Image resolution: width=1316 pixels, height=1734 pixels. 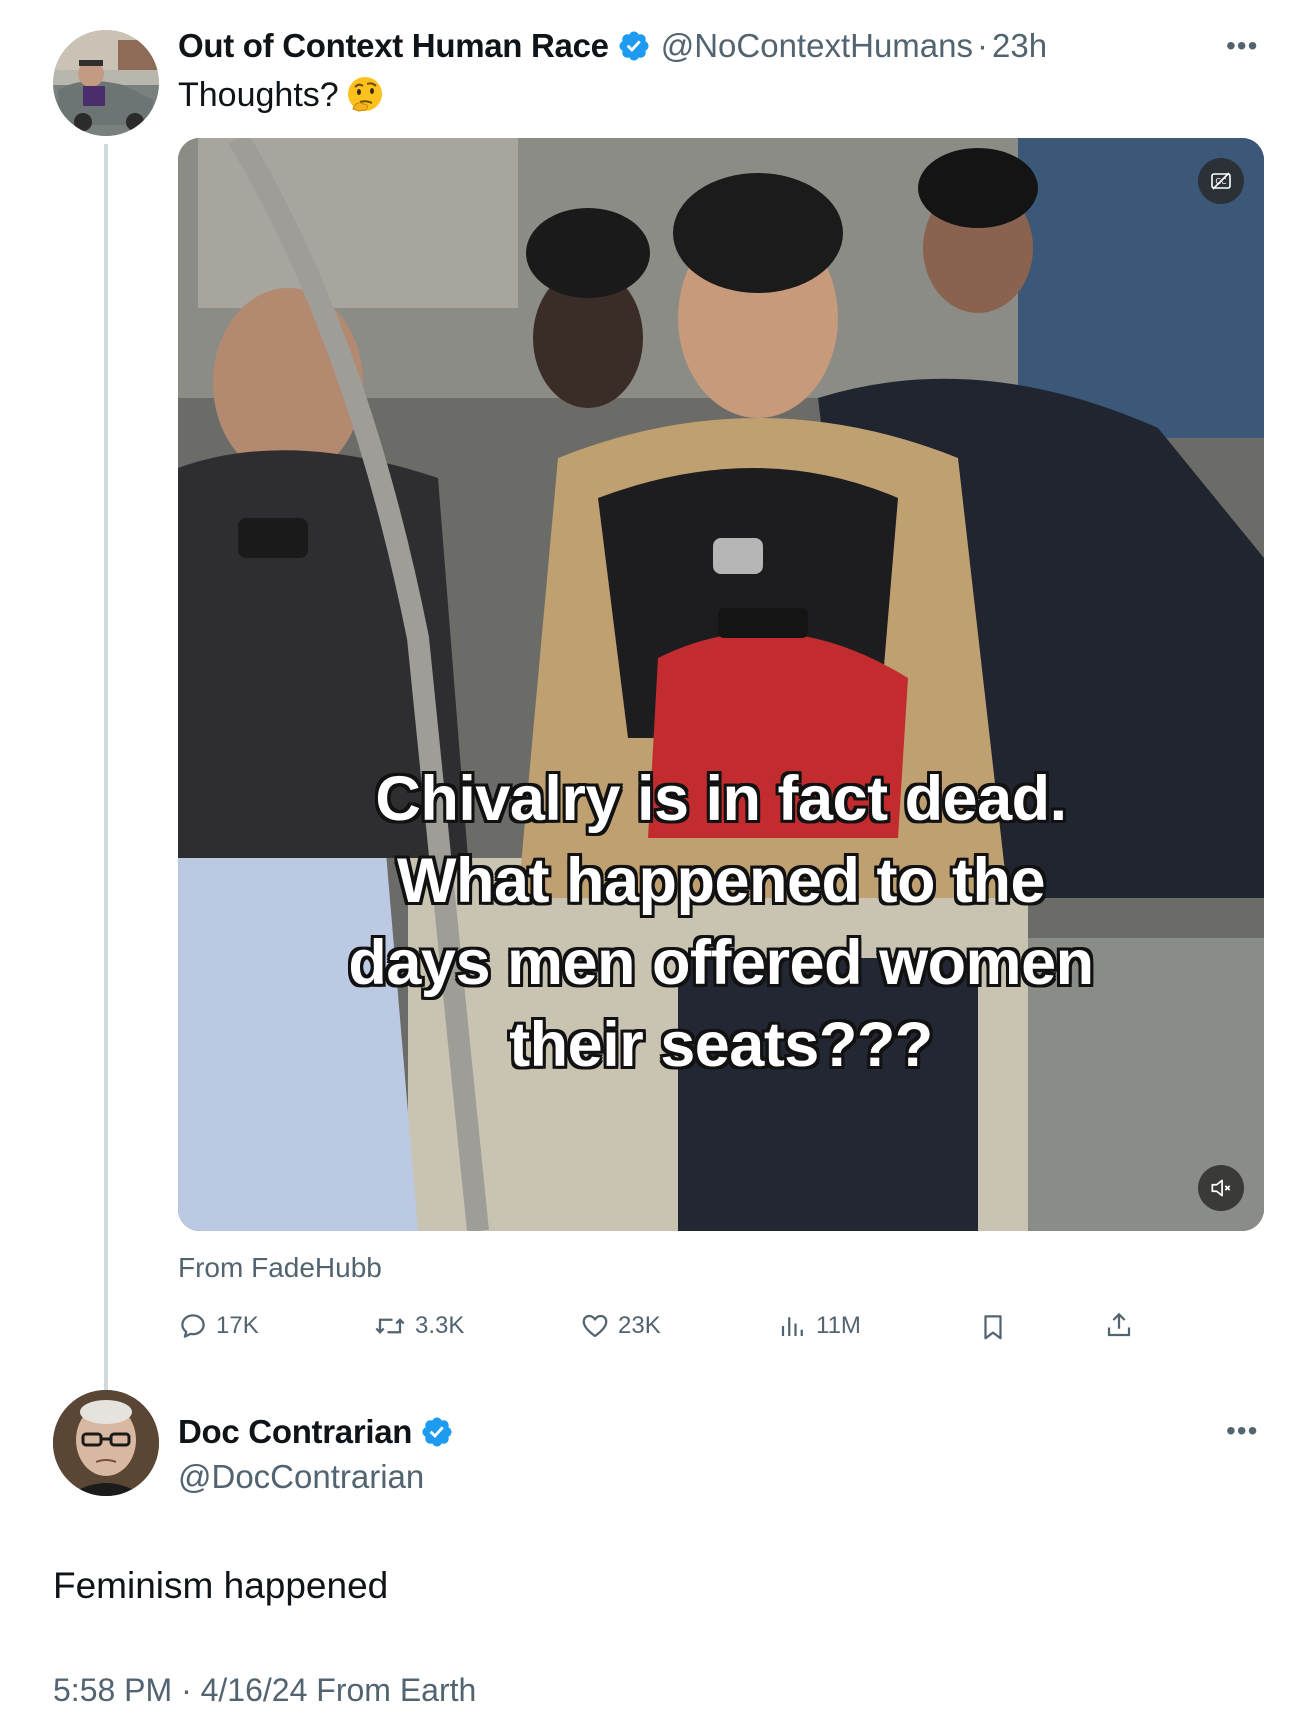 What do you see at coordinates (993, 1327) in the screenshot?
I see `bookmark-icon` at bounding box center [993, 1327].